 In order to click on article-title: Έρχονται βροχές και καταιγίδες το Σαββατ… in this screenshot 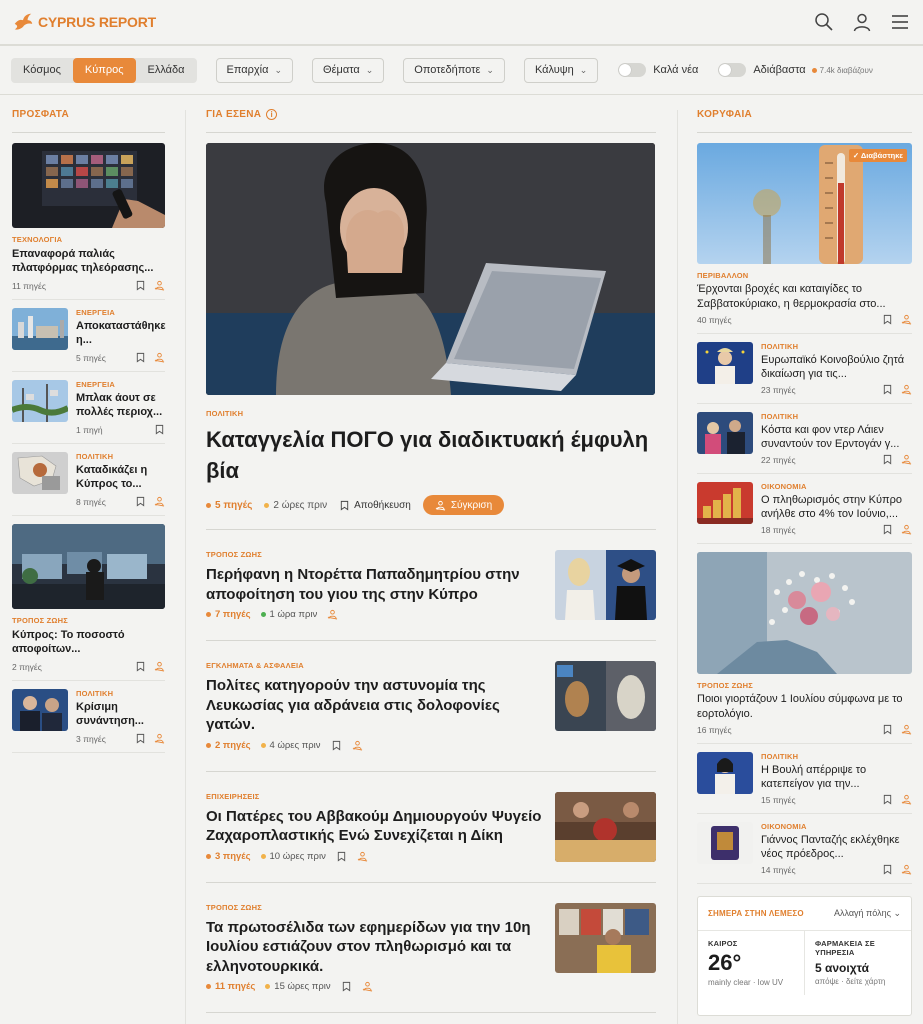, I will do `click(804, 296)`.